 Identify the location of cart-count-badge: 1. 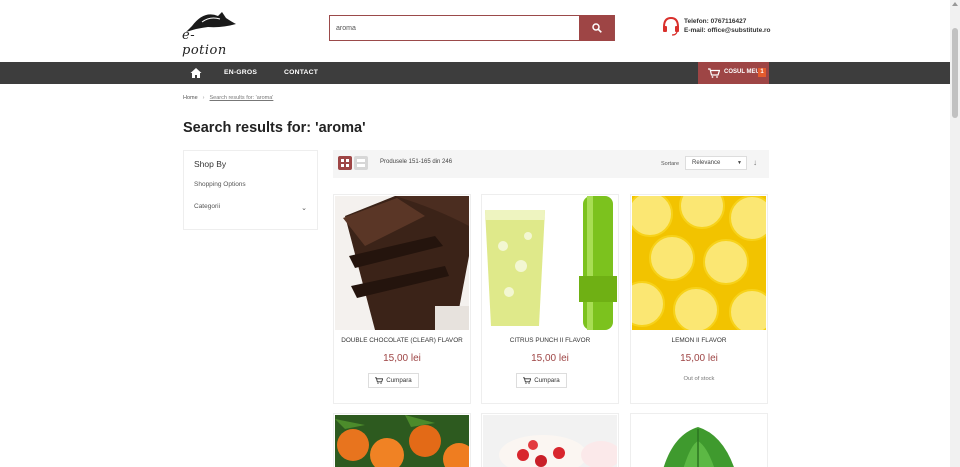
(762, 72).